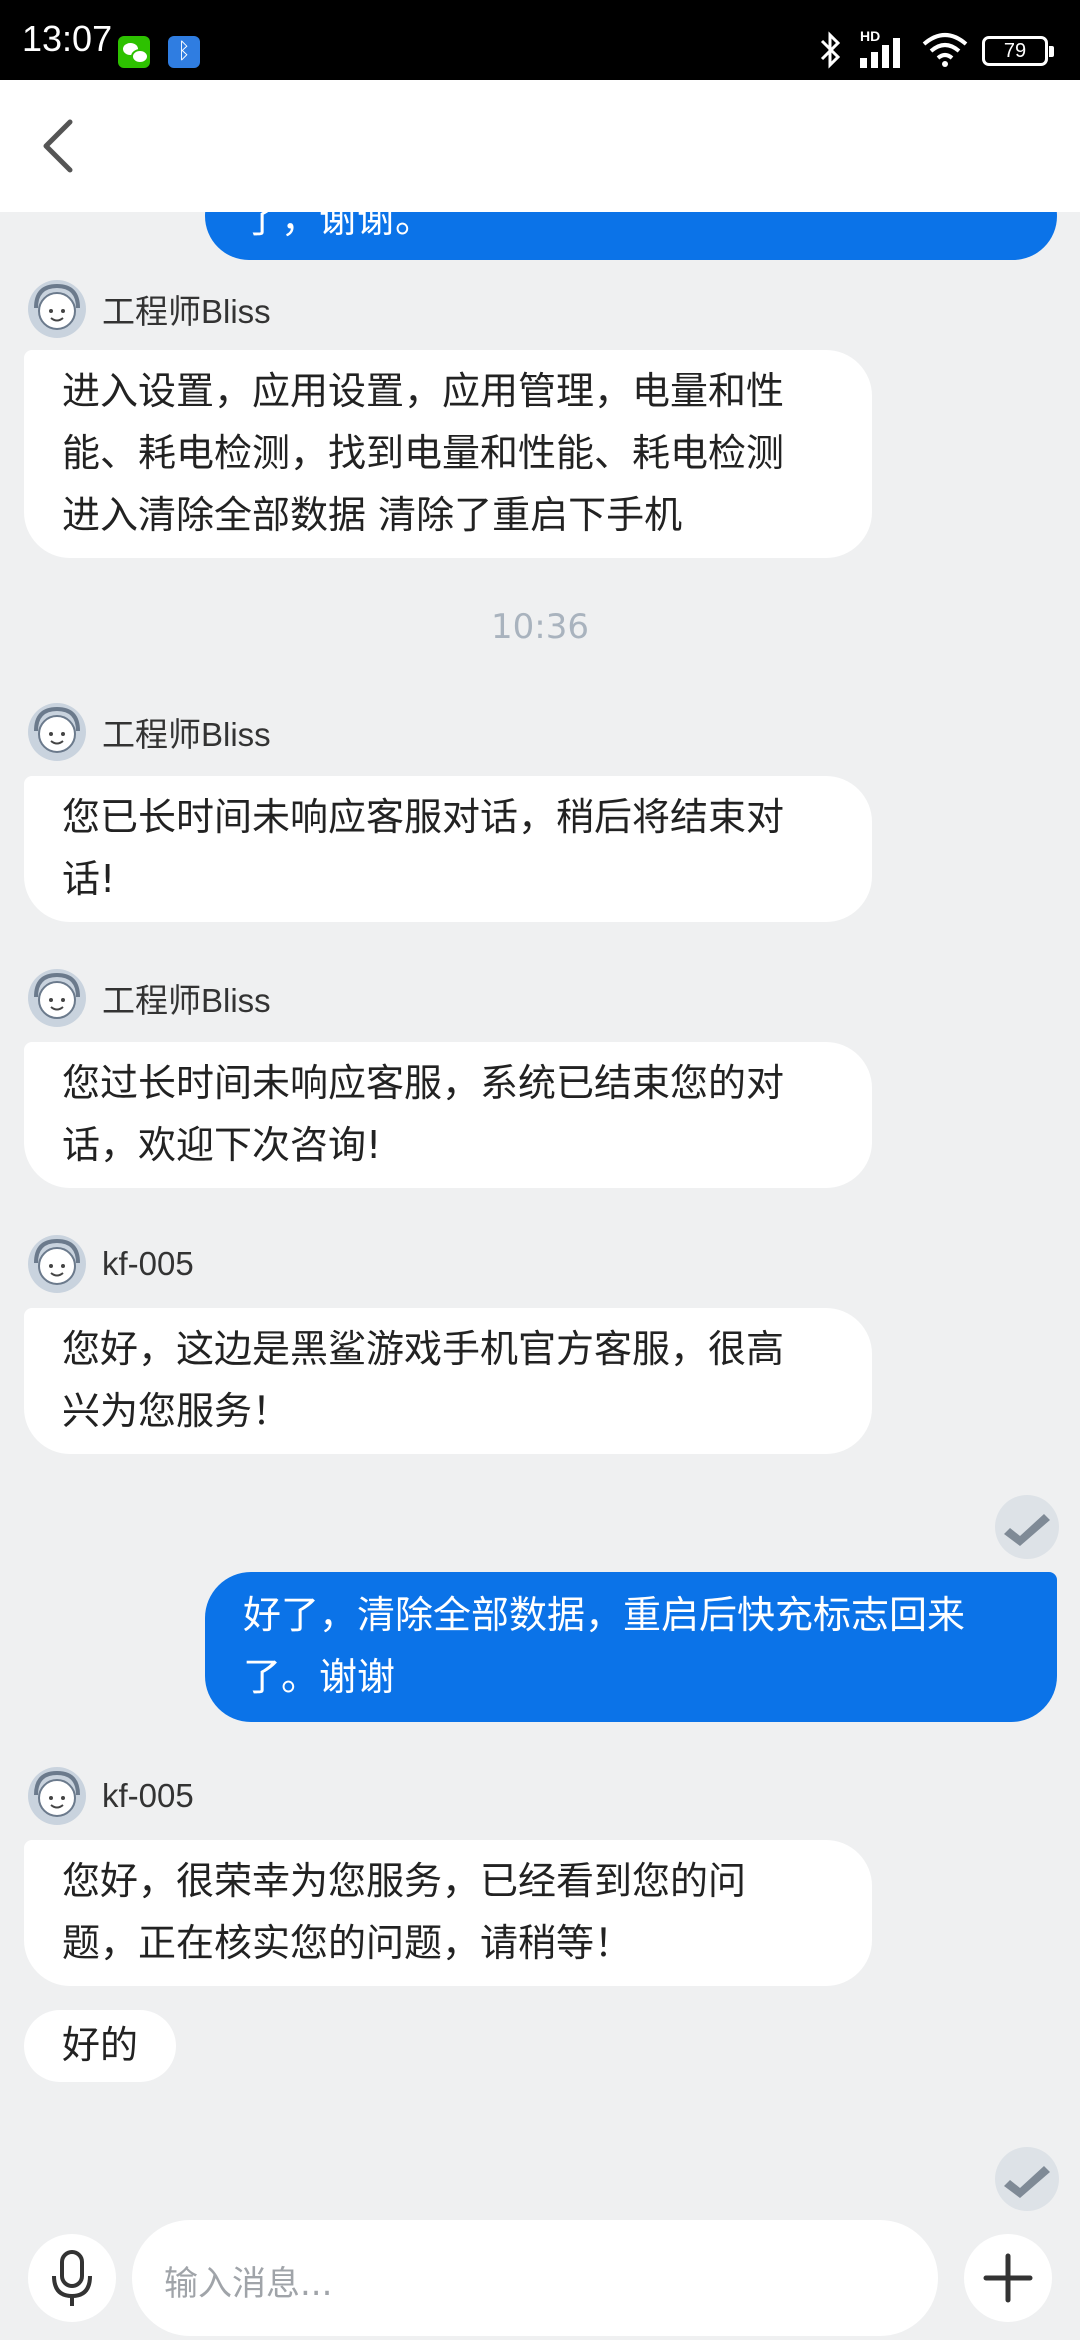 The height and width of the screenshot is (2340, 1080). What do you see at coordinates (347, 1943) in the screenshot?
I see `message-line: 题，正在核实您的问题，请稍等！` at bounding box center [347, 1943].